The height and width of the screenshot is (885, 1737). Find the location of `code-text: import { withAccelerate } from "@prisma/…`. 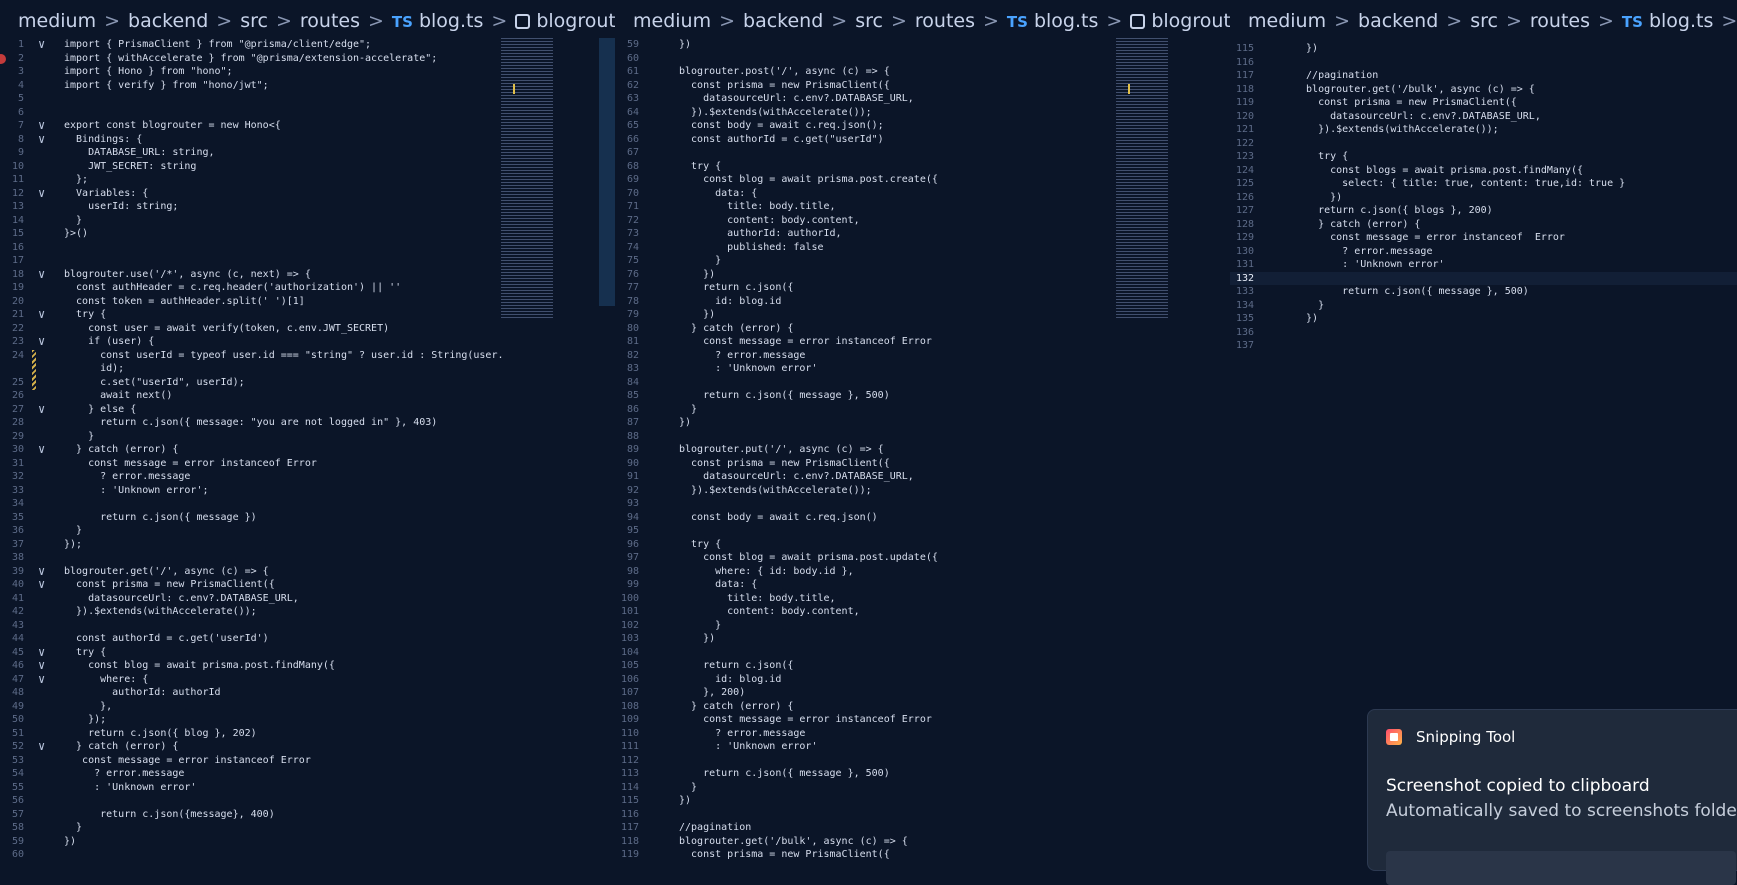

code-text: import { withAccelerate } from "@prisma/… is located at coordinates (250, 59).